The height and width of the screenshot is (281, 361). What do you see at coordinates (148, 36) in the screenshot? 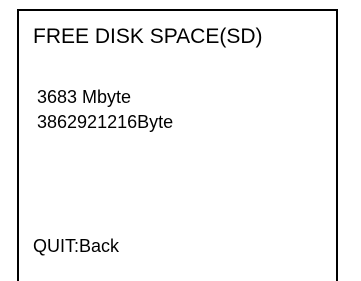
I see `screen-title: FREE DISK SPACE(SD)` at bounding box center [148, 36].